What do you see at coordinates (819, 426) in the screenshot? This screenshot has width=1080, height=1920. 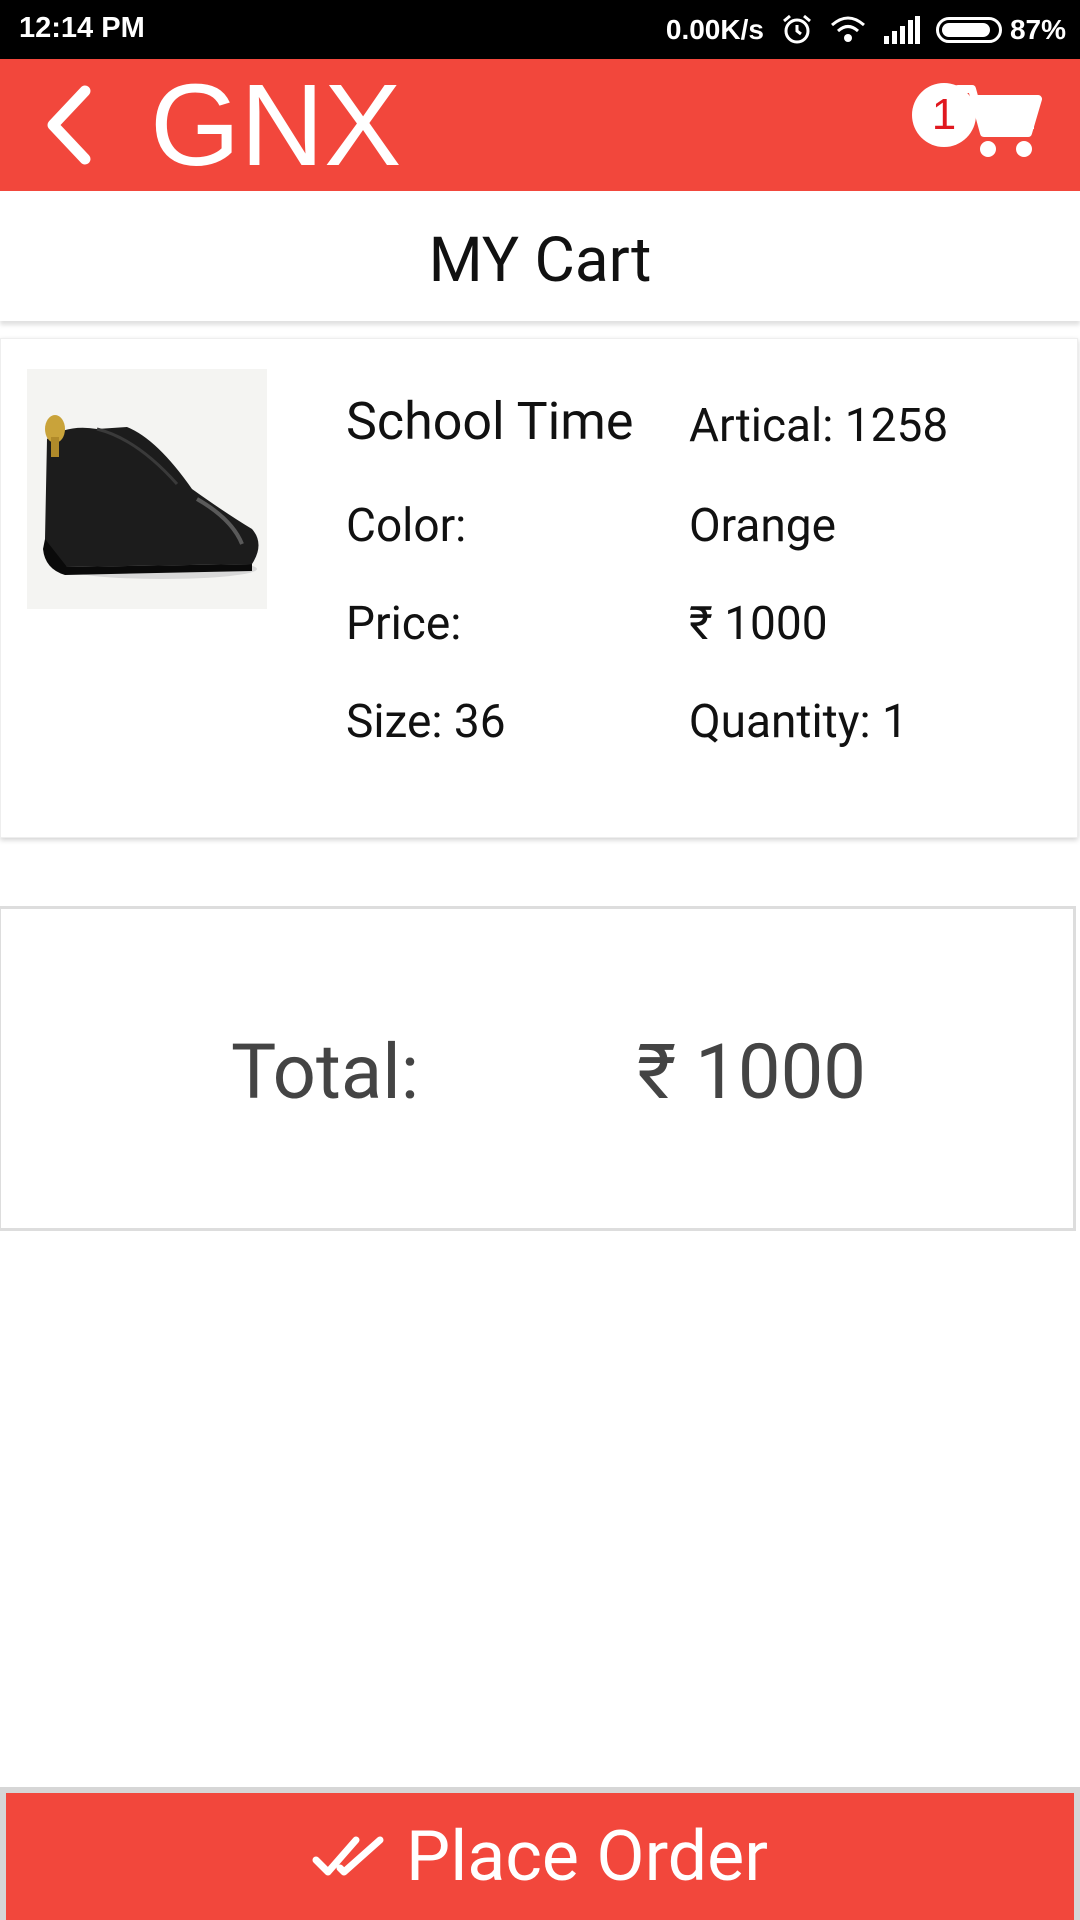 I see `product-article: Artical: 1258` at bounding box center [819, 426].